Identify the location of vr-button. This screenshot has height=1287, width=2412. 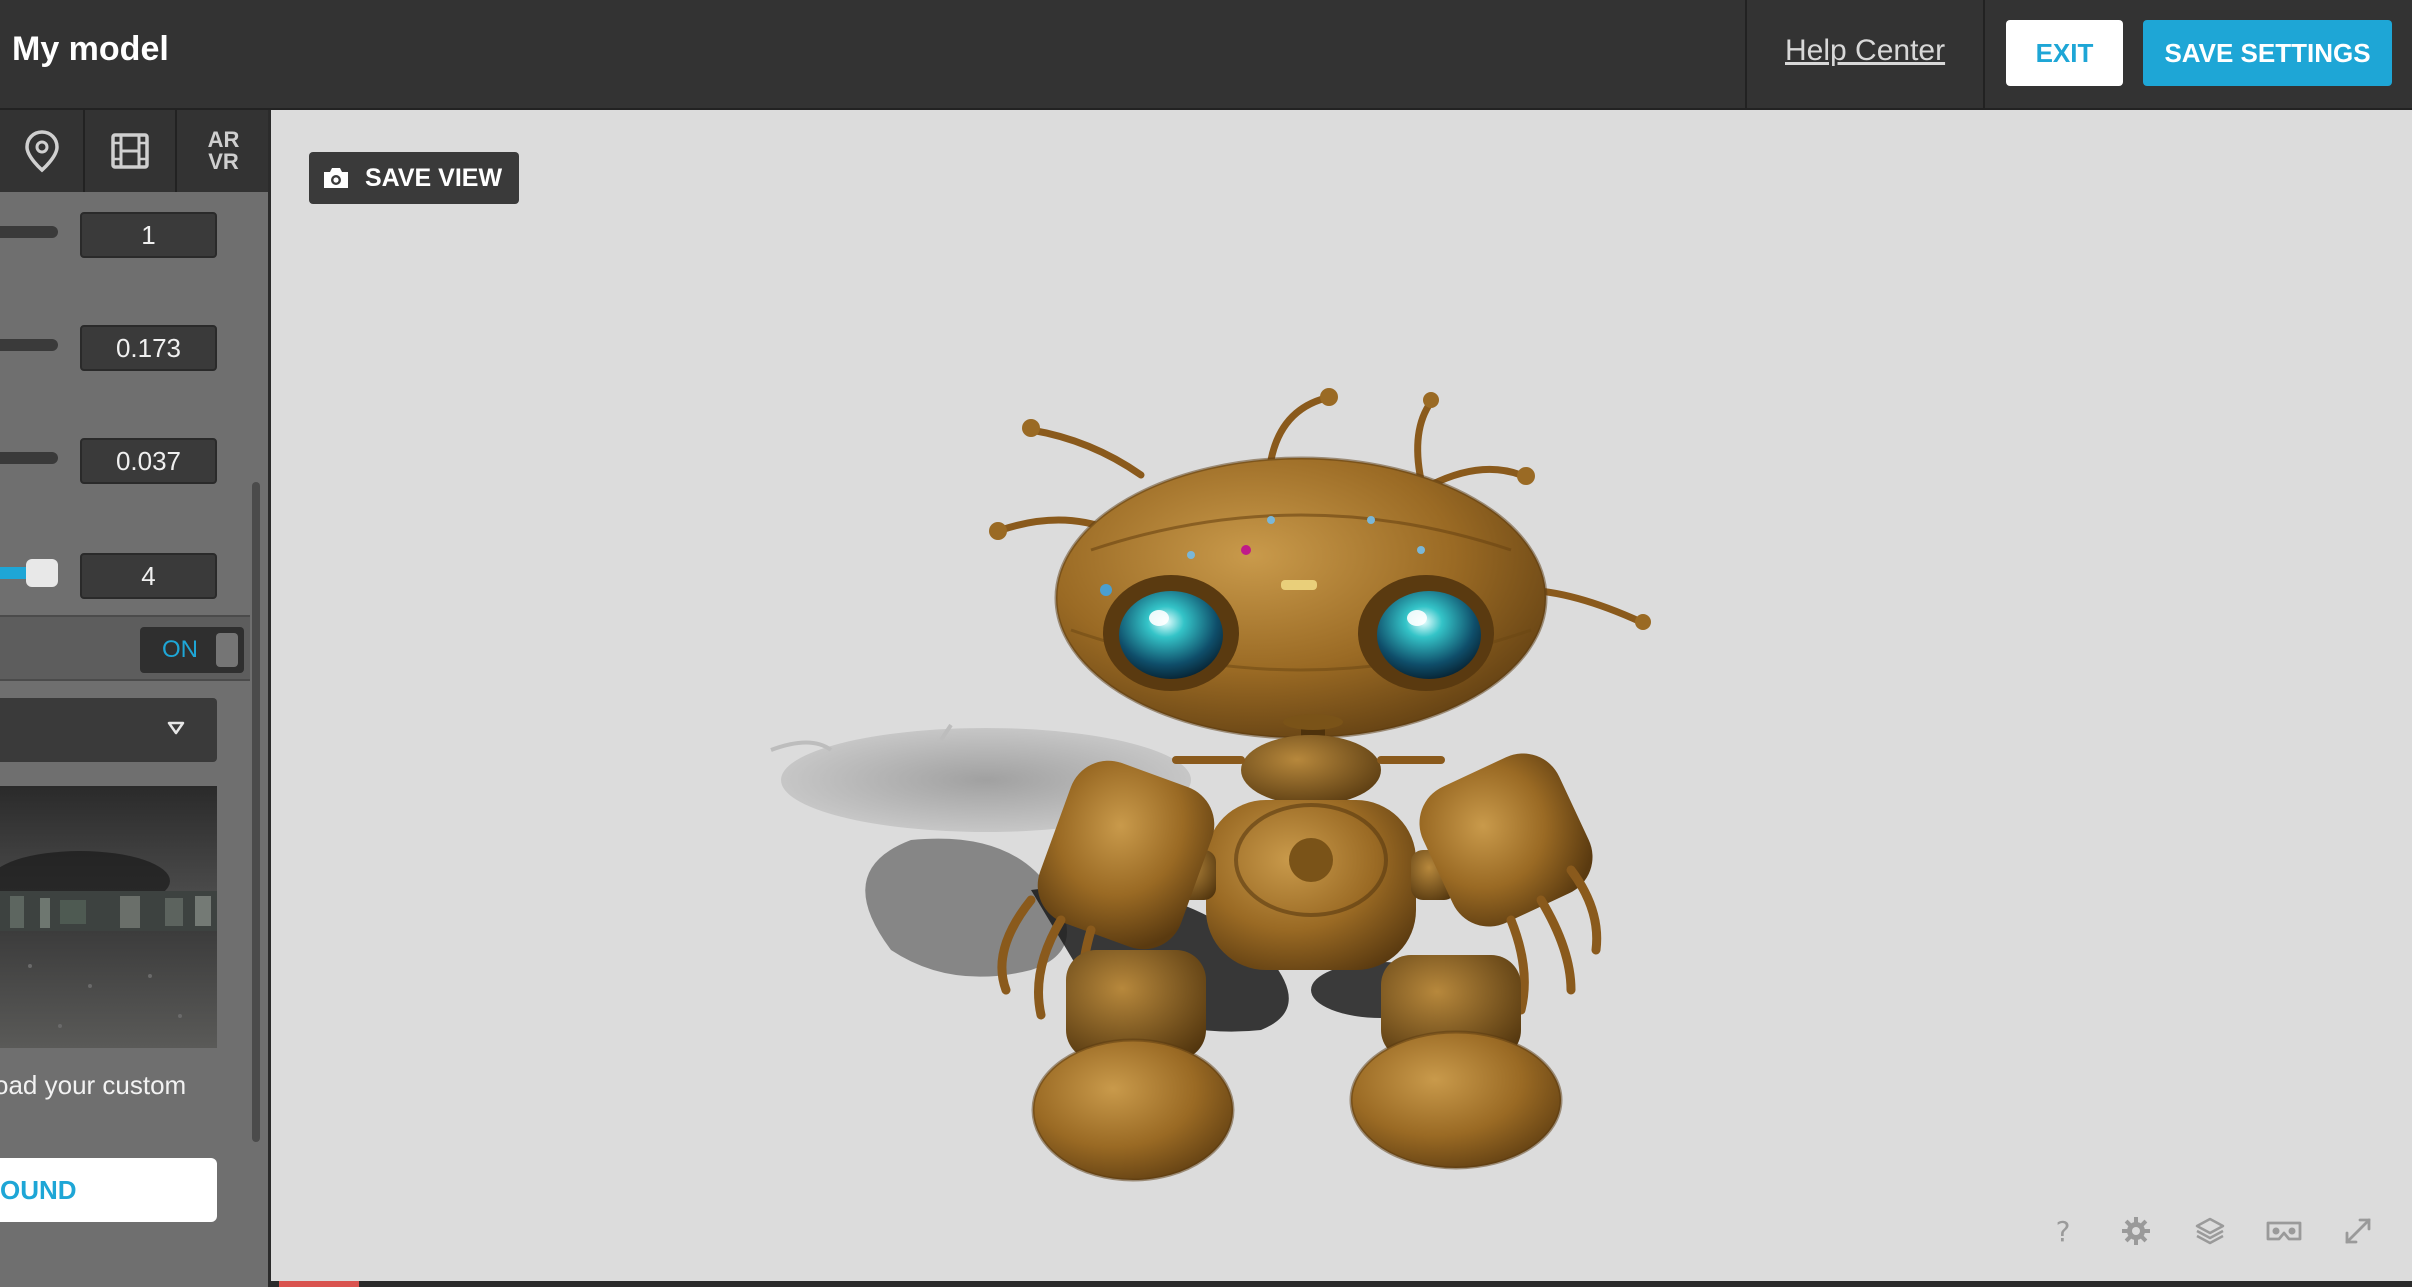
(2284, 1231).